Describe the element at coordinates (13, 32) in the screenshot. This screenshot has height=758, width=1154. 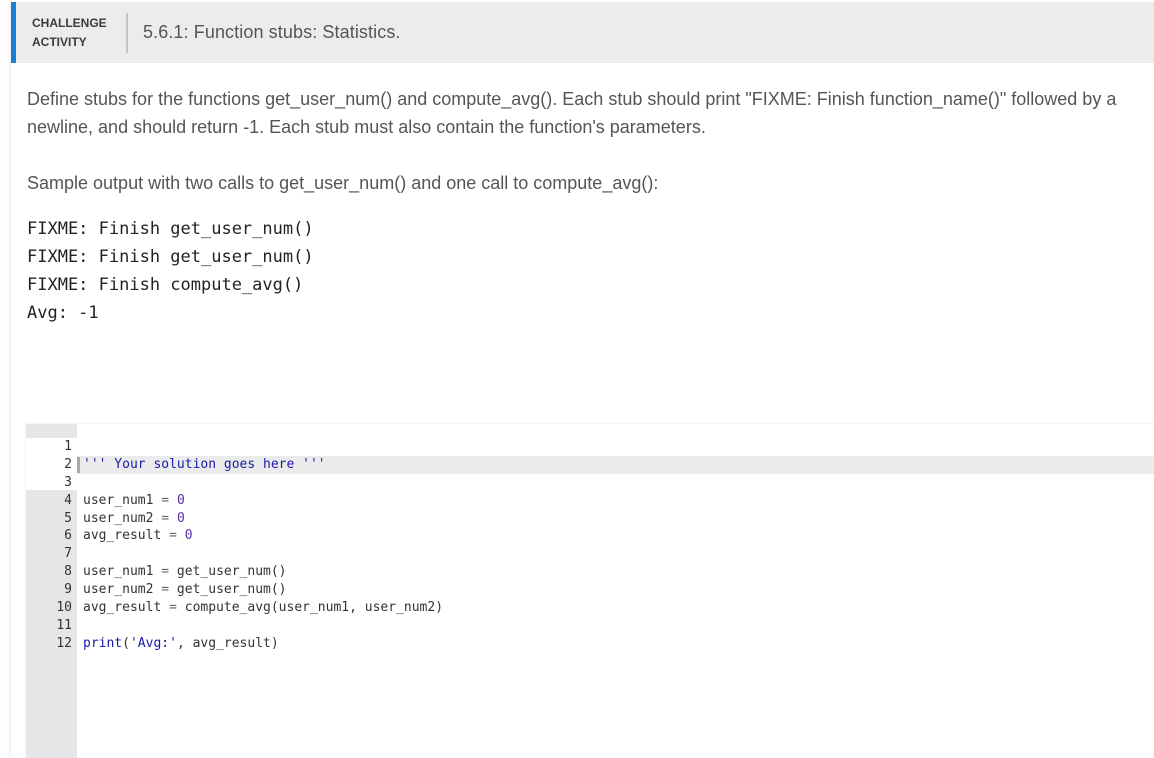
I see `header-accent-bar` at that location.